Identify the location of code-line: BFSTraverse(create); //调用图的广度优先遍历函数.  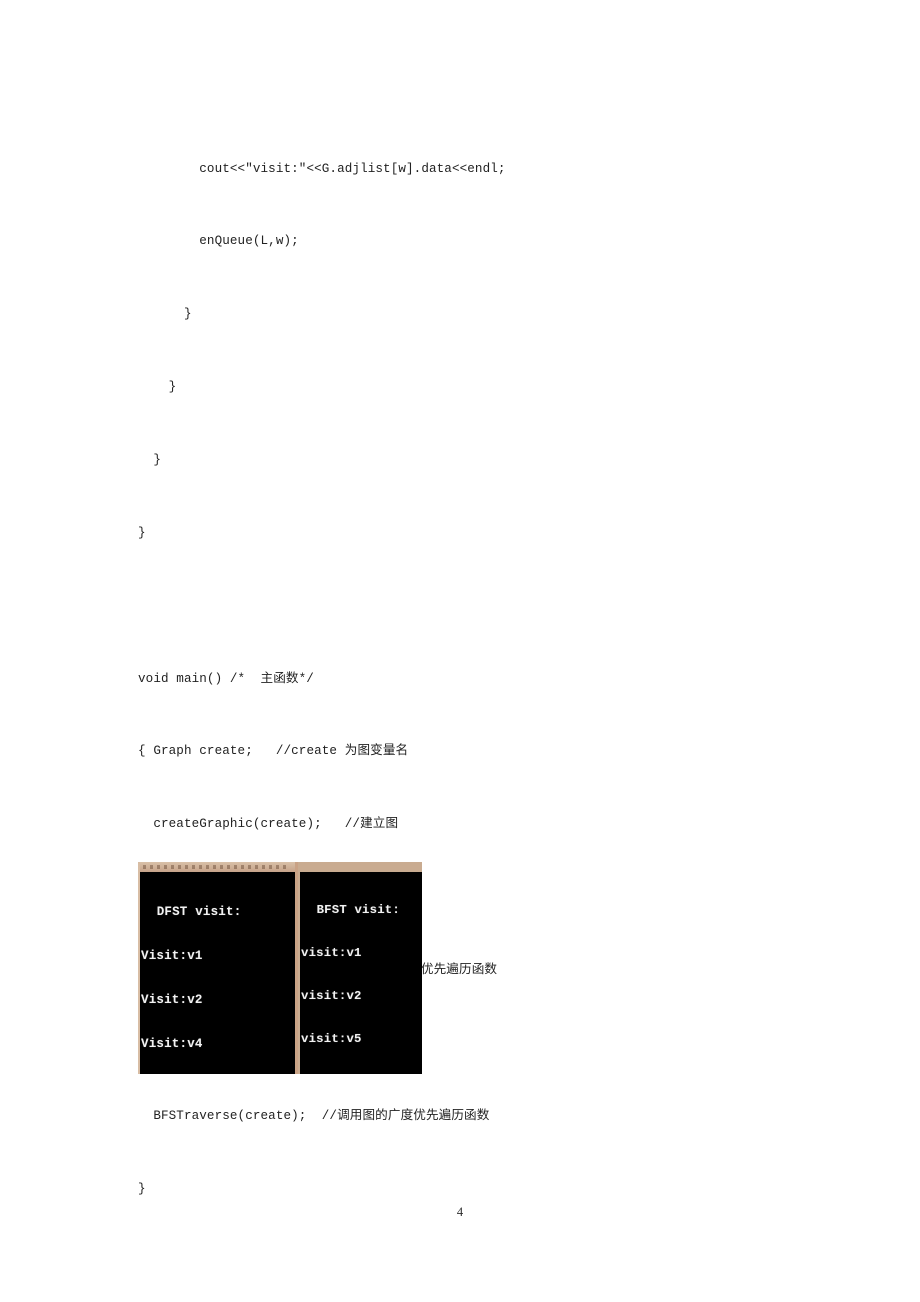
(314, 1115).